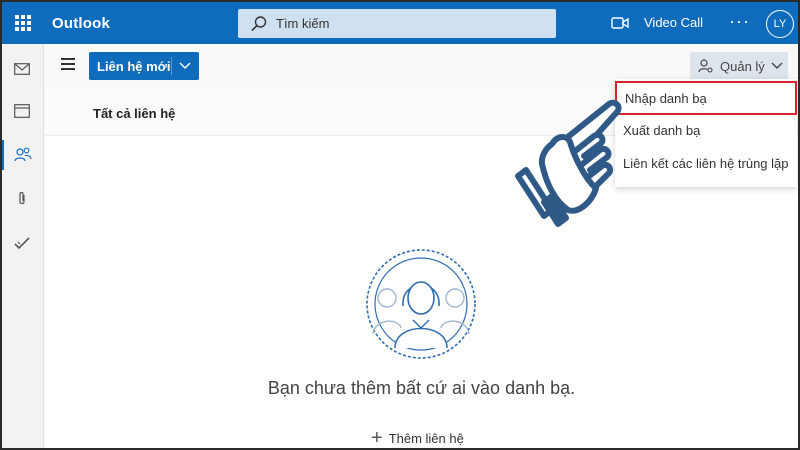 This screenshot has height=450, width=800. What do you see at coordinates (303, 23) in the screenshot?
I see `search-placeholder: Tìm kiếm` at bounding box center [303, 23].